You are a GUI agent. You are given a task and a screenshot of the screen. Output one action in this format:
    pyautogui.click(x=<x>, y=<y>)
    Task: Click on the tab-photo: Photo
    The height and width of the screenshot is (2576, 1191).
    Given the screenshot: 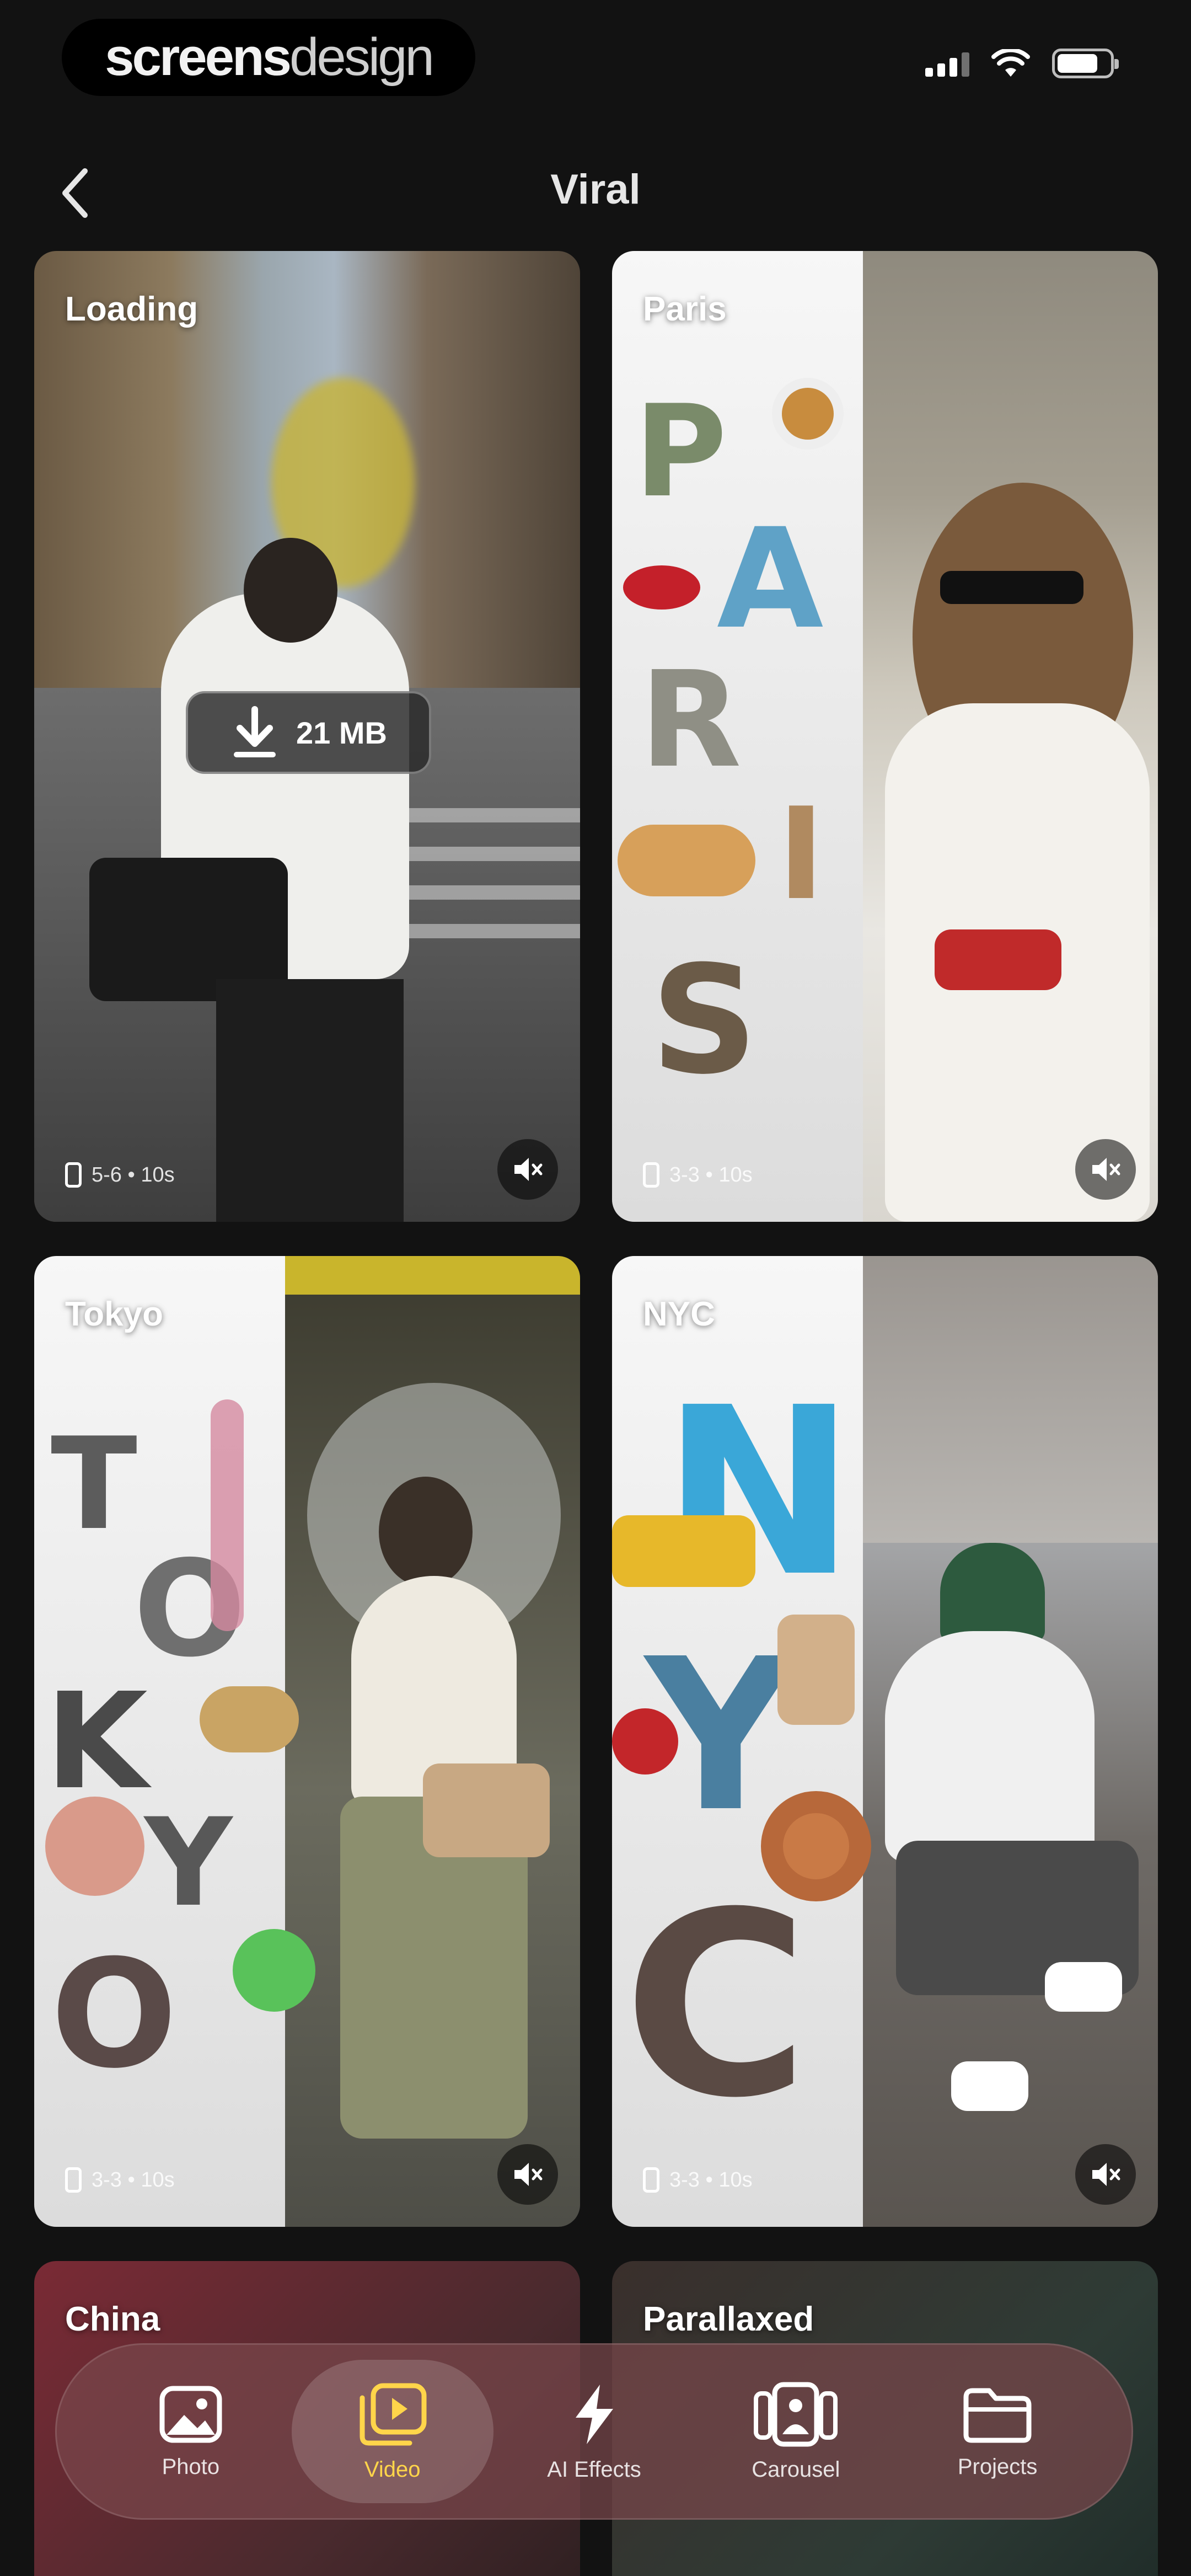 What is the action you would take?
    pyautogui.click(x=191, y=2431)
    